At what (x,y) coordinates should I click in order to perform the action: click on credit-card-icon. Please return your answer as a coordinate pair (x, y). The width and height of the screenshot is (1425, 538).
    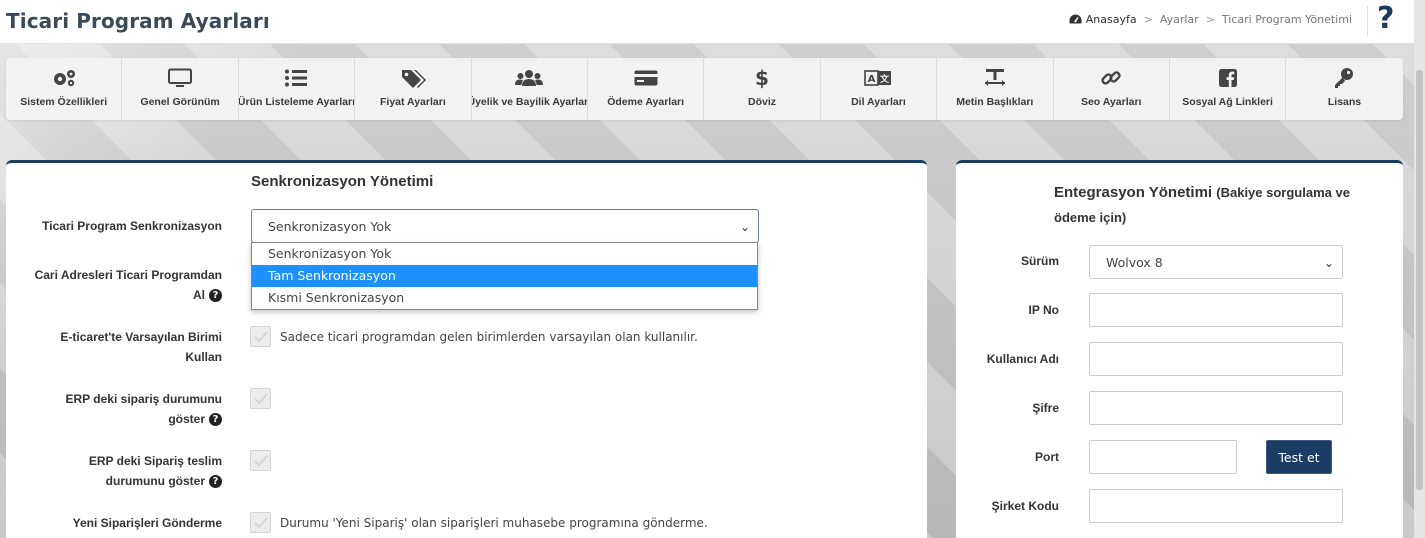
    Looking at the image, I should click on (646, 78).